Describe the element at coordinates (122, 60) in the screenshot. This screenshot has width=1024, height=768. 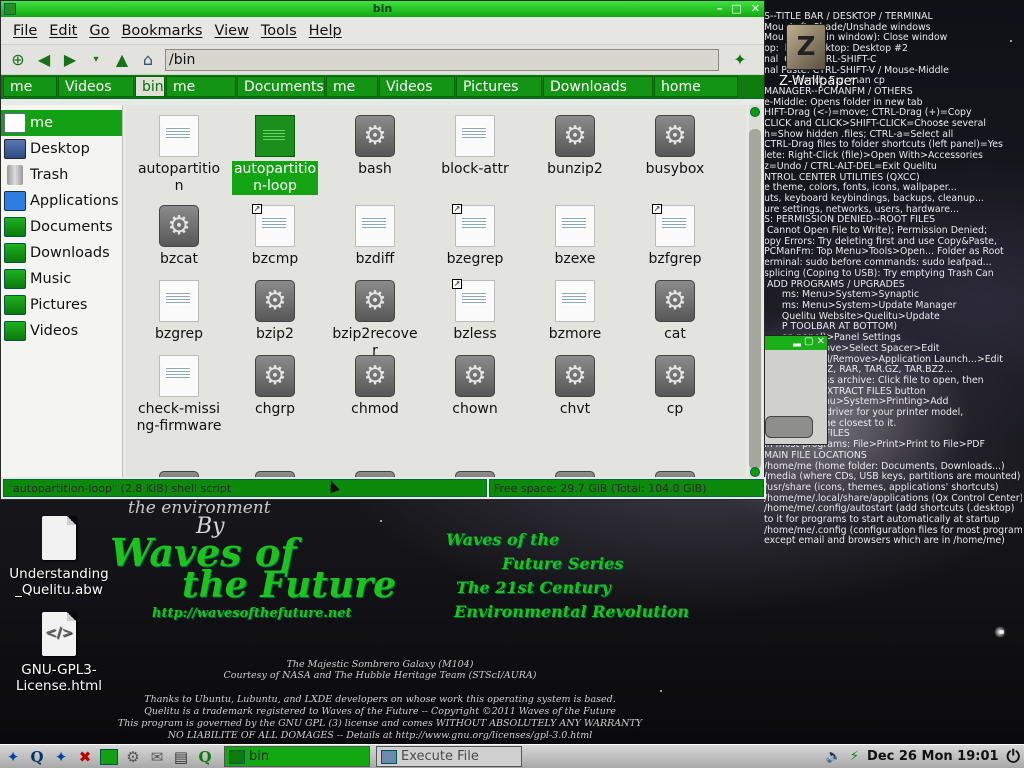
I see `up-icon: ▲` at that location.